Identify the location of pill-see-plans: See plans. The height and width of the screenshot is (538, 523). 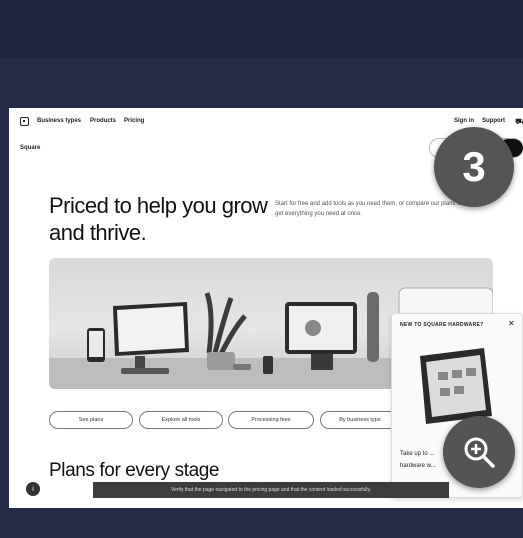
(91, 420).